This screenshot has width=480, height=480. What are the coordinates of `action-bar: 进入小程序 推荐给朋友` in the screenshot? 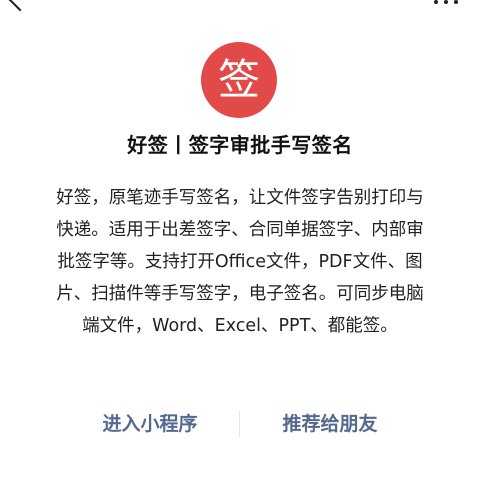 It's located at (240, 424).